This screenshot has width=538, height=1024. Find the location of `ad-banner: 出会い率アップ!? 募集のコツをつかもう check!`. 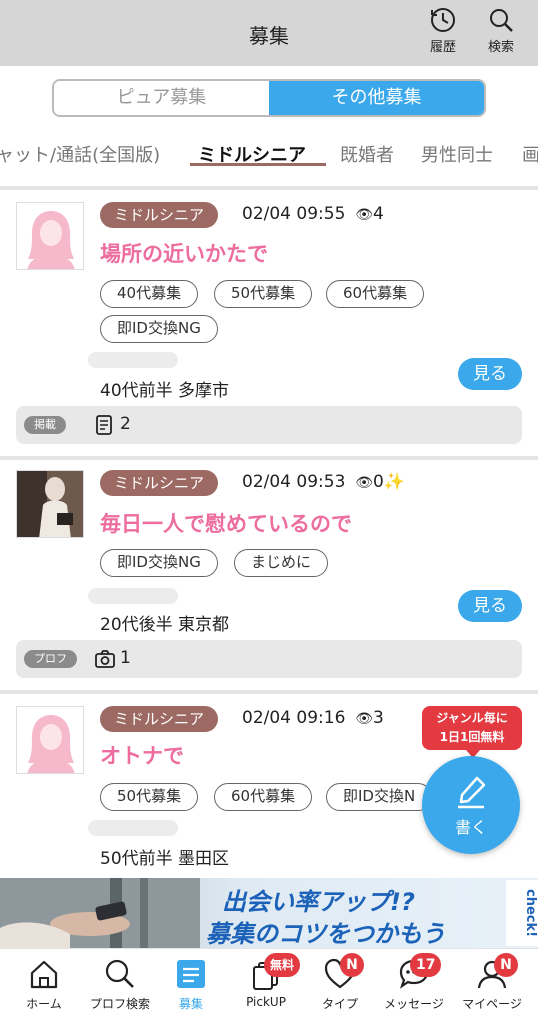

ad-banner: 出会い率アップ!? 募集のコツをつかもう check! is located at coordinates (269, 913).